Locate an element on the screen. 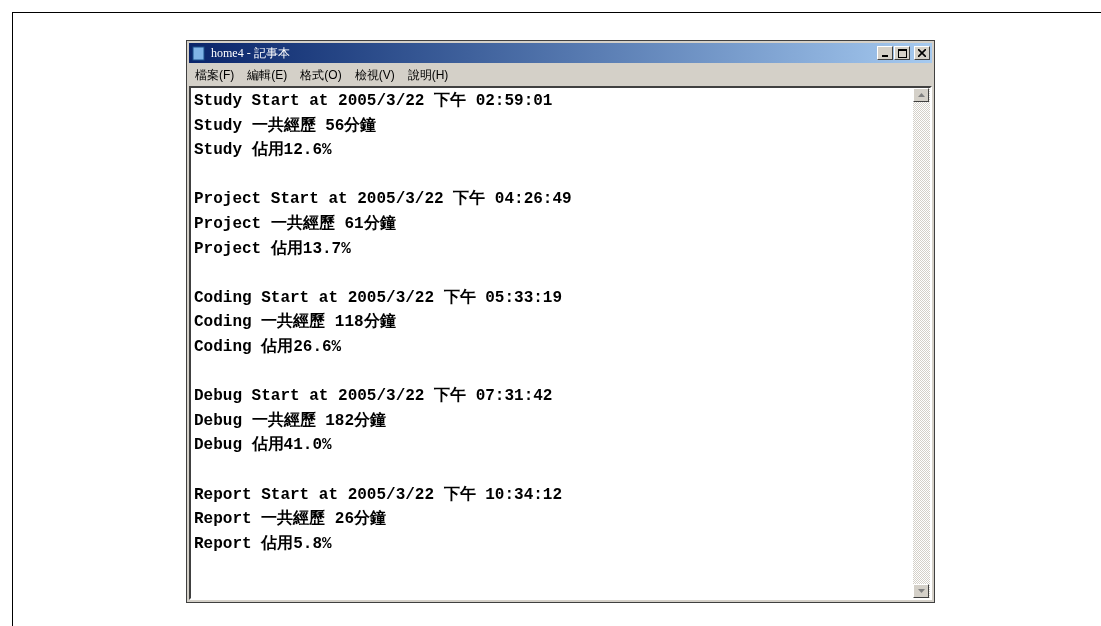  text-line: Study 一共經歷 56分鐘 is located at coordinates (285, 126).